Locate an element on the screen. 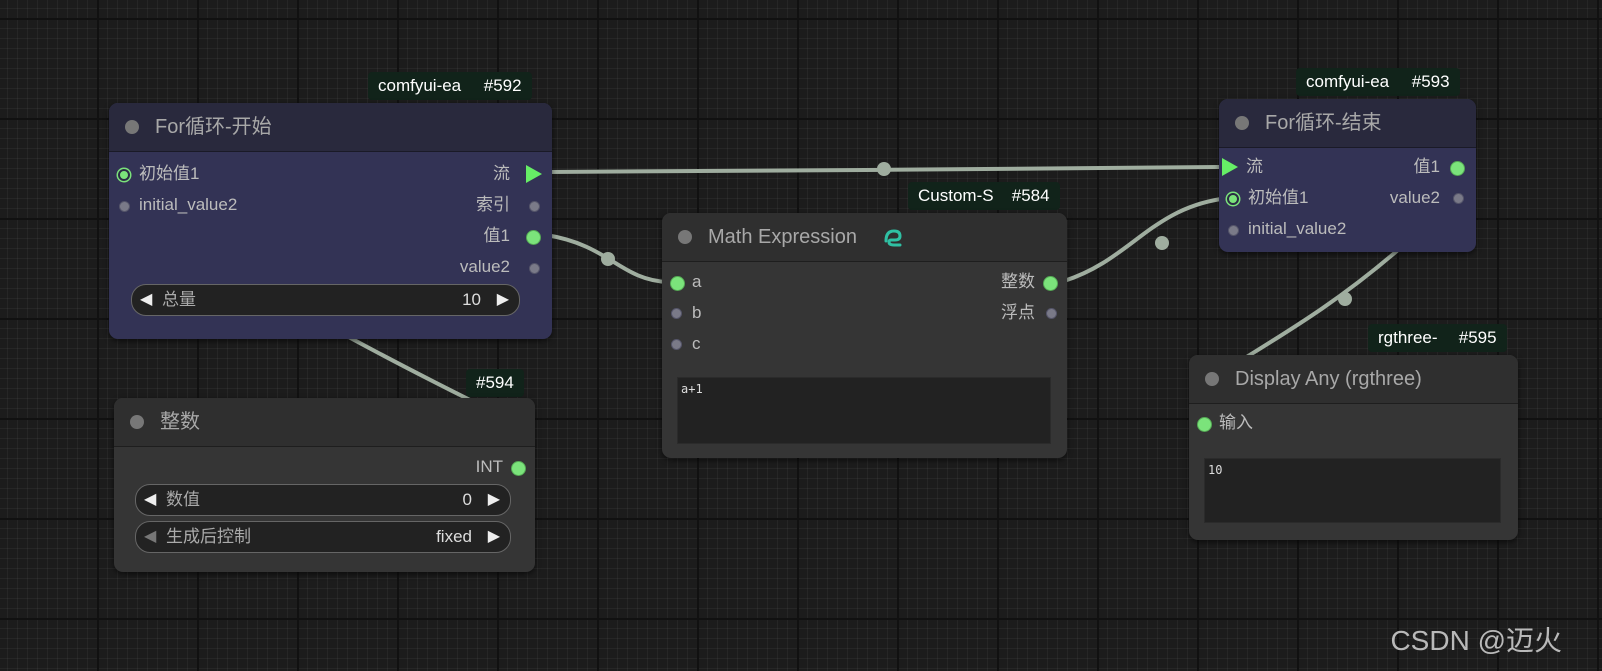 The width and height of the screenshot is (1602, 671). badge-id: #594 is located at coordinates (495, 382).